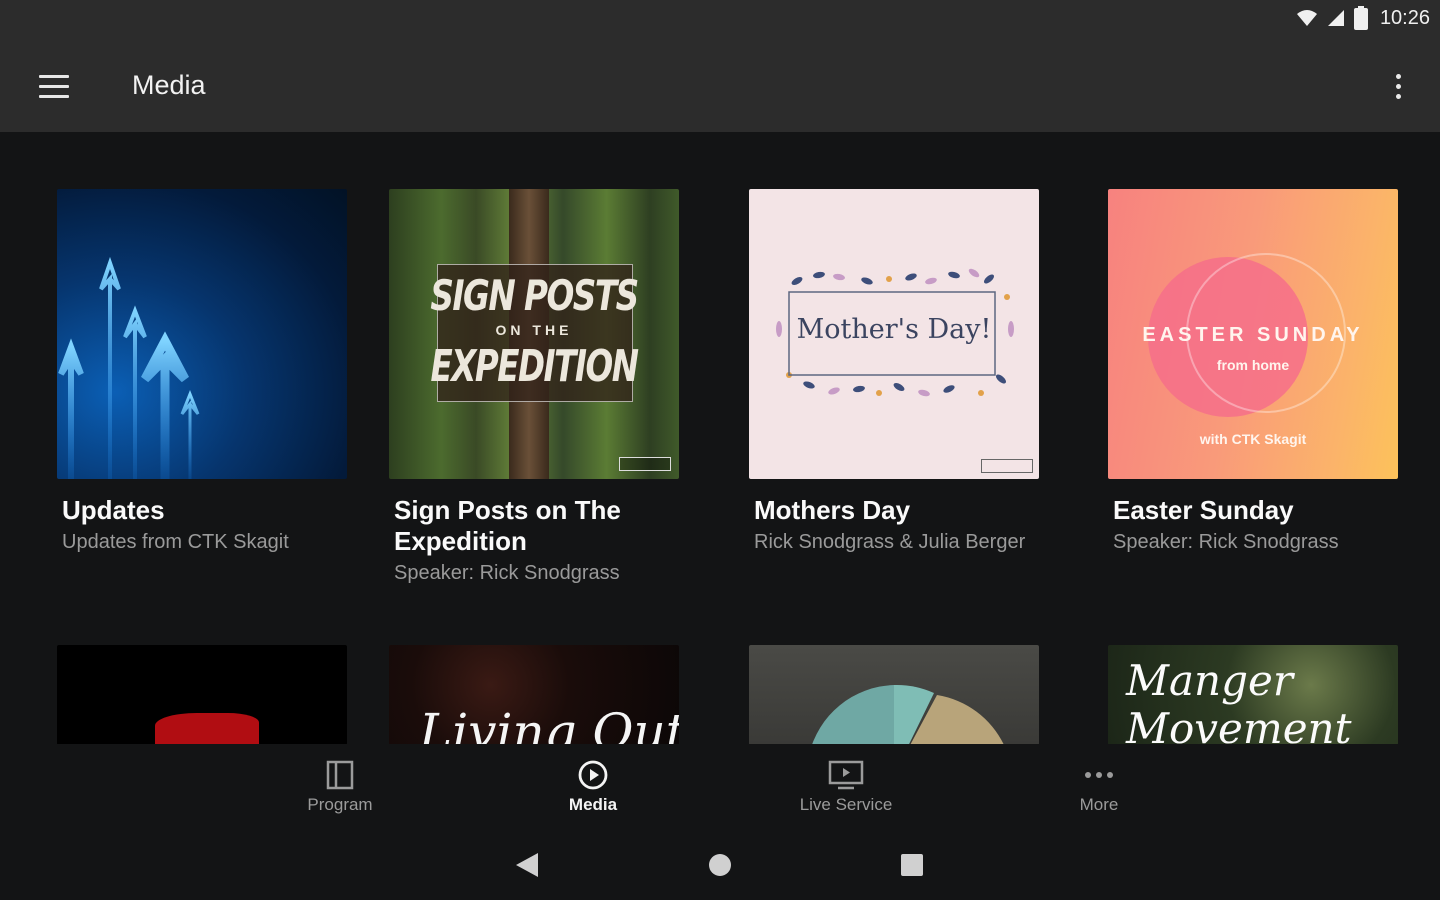 The height and width of the screenshot is (900, 1440). What do you see at coordinates (1335, 18) in the screenshot?
I see `cell-signal-icon` at bounding box center [1335, 18].